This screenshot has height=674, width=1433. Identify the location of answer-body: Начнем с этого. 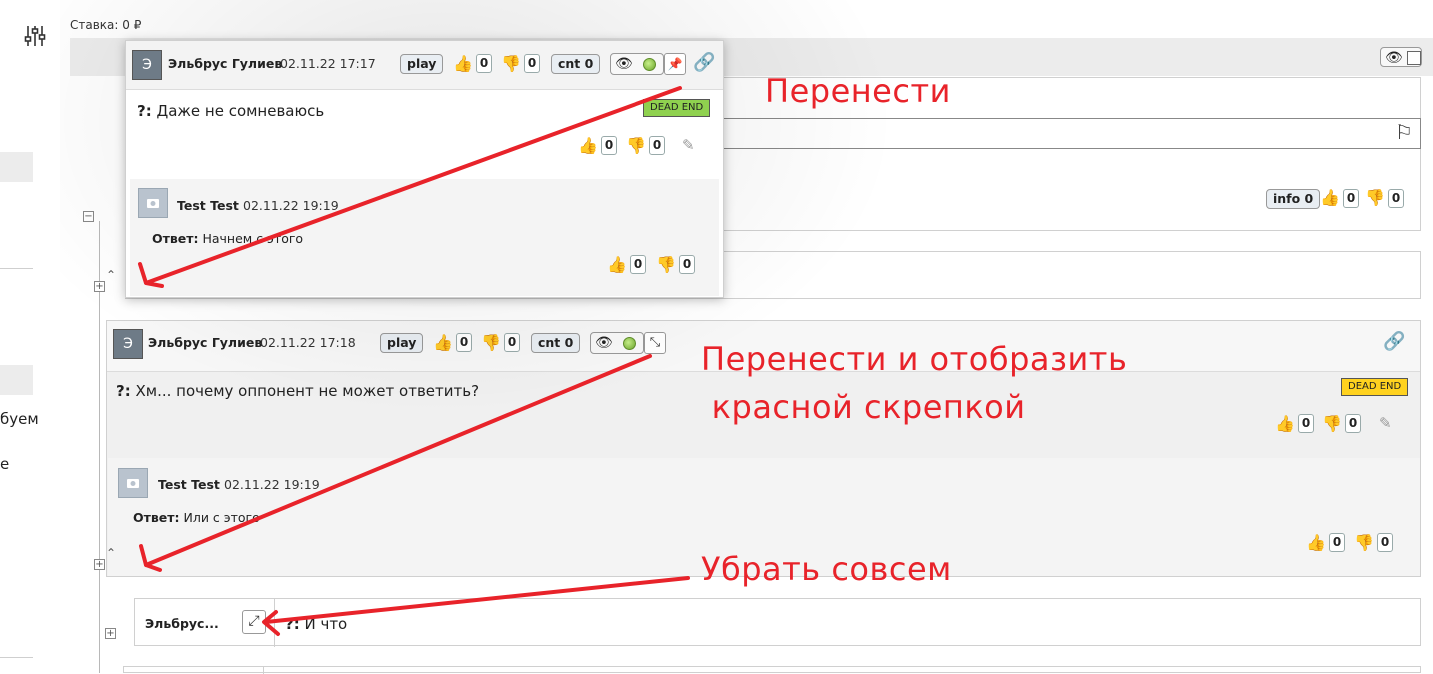
(251, 238).